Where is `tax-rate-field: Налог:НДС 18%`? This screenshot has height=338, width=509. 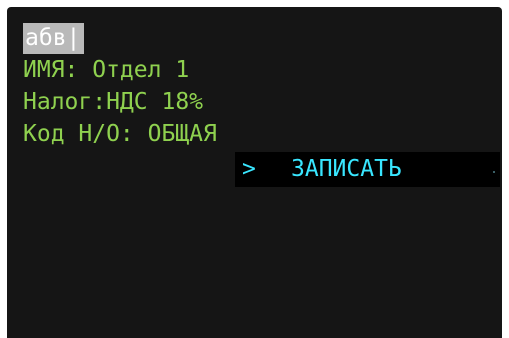
tax-rate-field: Налог:НДС 18% is located at coordinates (113, 102).